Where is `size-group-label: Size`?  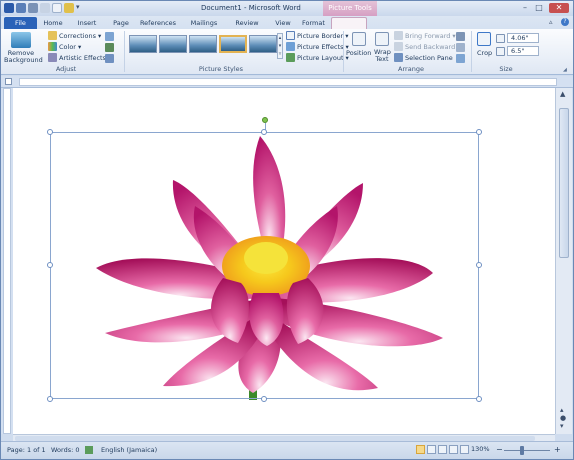
size-group-label: Size is located at coordinates (506, 69).